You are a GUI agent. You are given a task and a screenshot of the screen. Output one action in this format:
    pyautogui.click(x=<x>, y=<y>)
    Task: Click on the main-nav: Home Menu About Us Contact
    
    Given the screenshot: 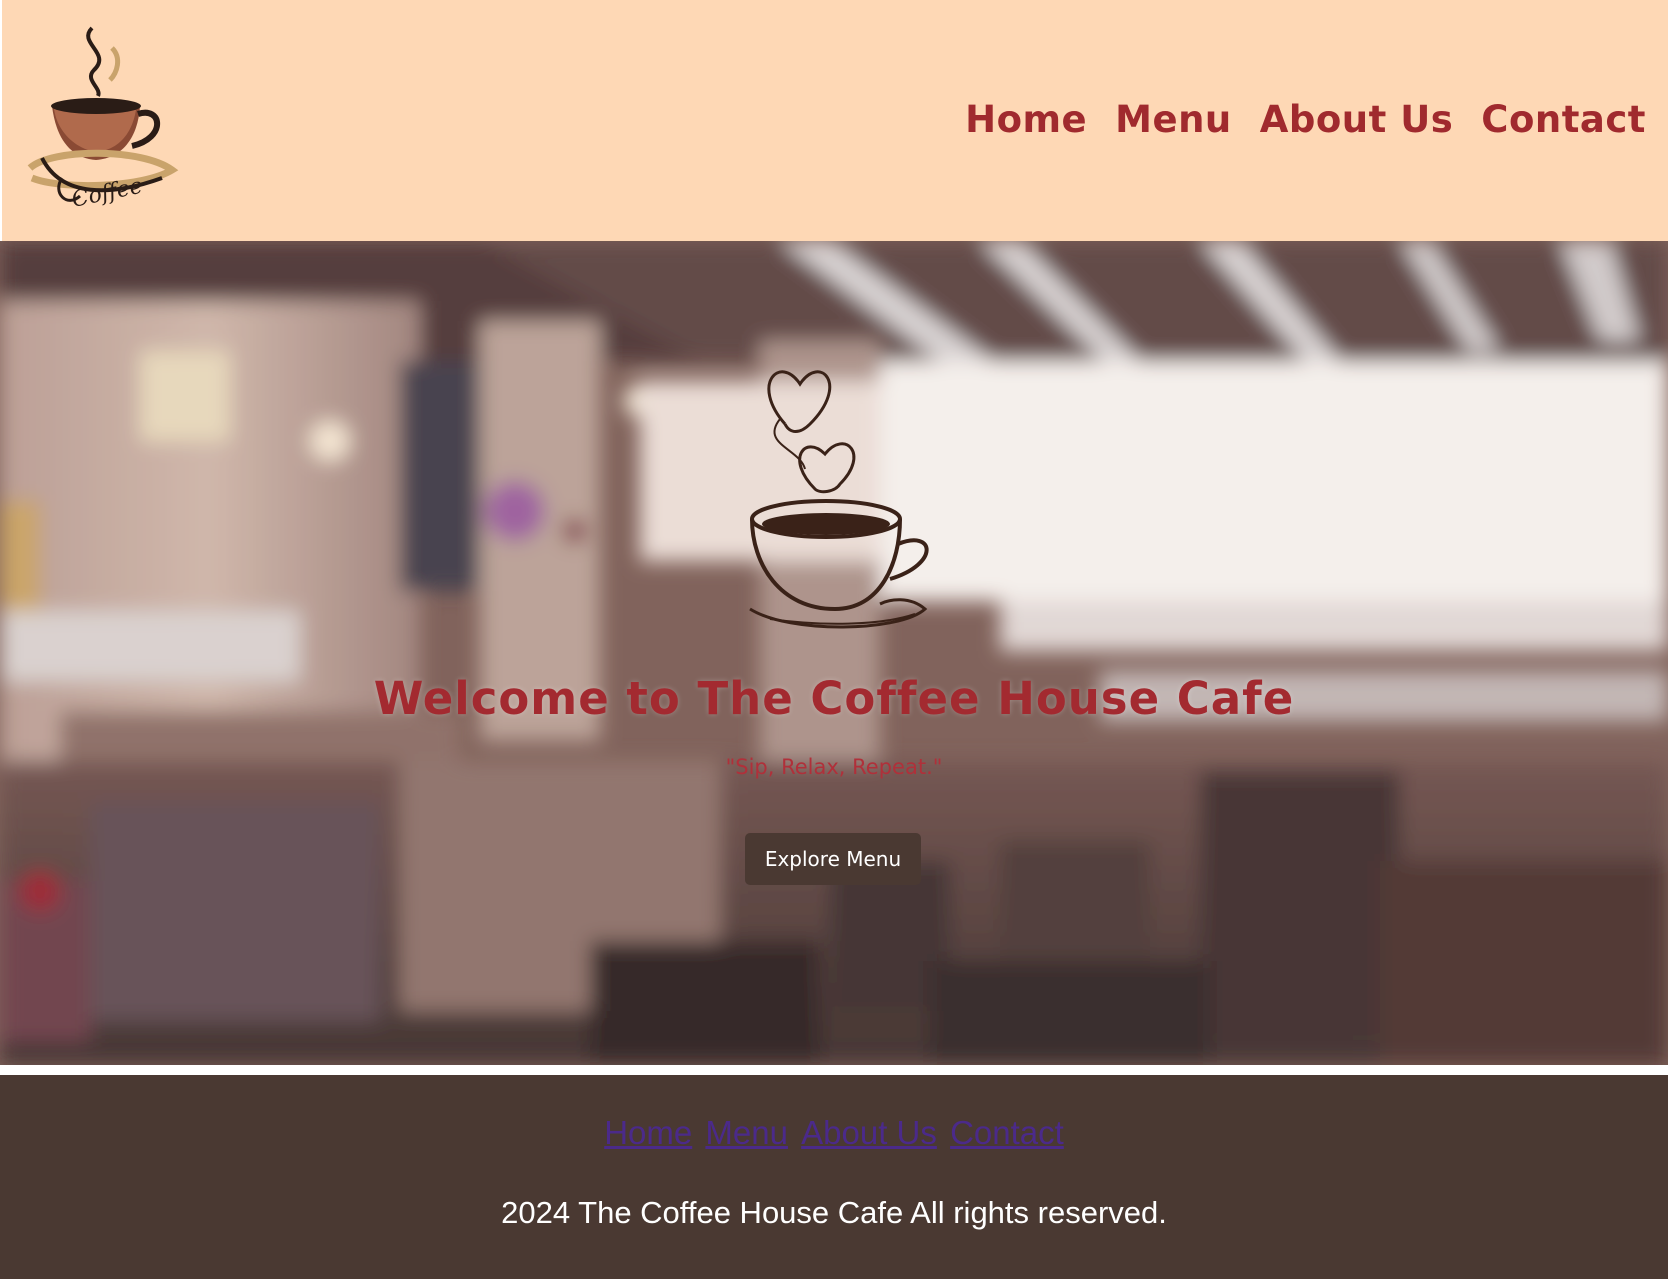 What is the action you would take?
    pyautogui.click(x=1305, y=119)
    